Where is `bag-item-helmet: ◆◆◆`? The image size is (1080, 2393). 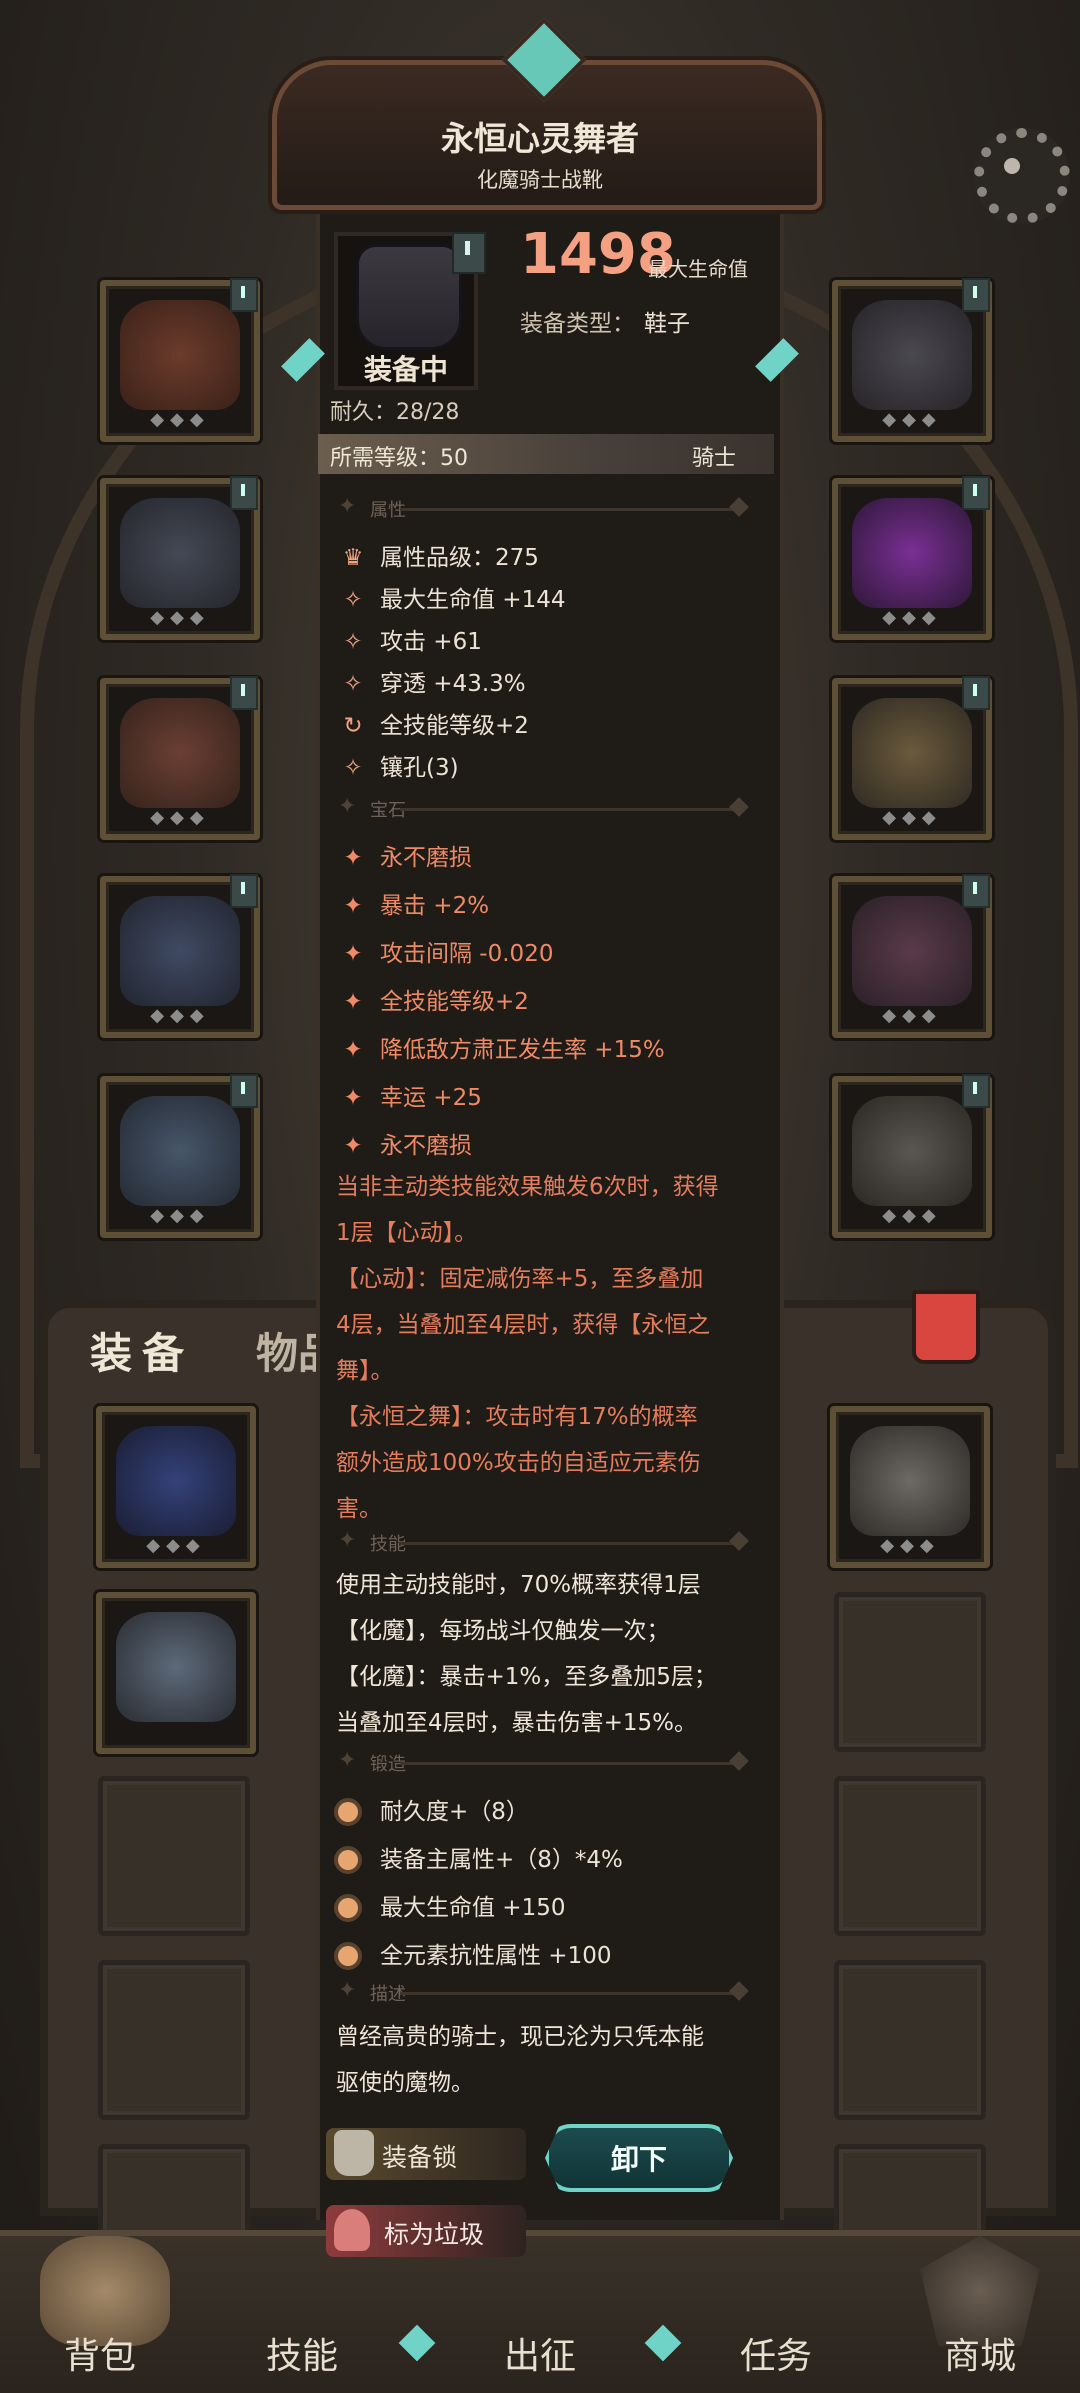
bag-item-helmet: ◆◆◆ is located at coordinates (910, 1487).